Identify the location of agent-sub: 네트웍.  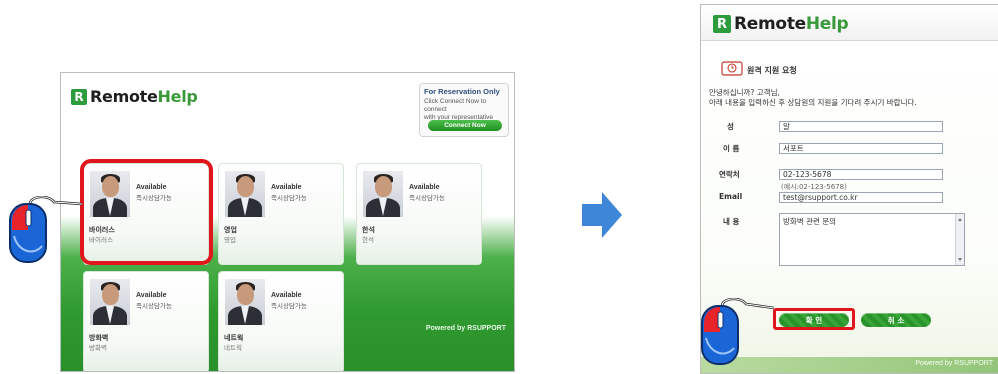
(233, 348).